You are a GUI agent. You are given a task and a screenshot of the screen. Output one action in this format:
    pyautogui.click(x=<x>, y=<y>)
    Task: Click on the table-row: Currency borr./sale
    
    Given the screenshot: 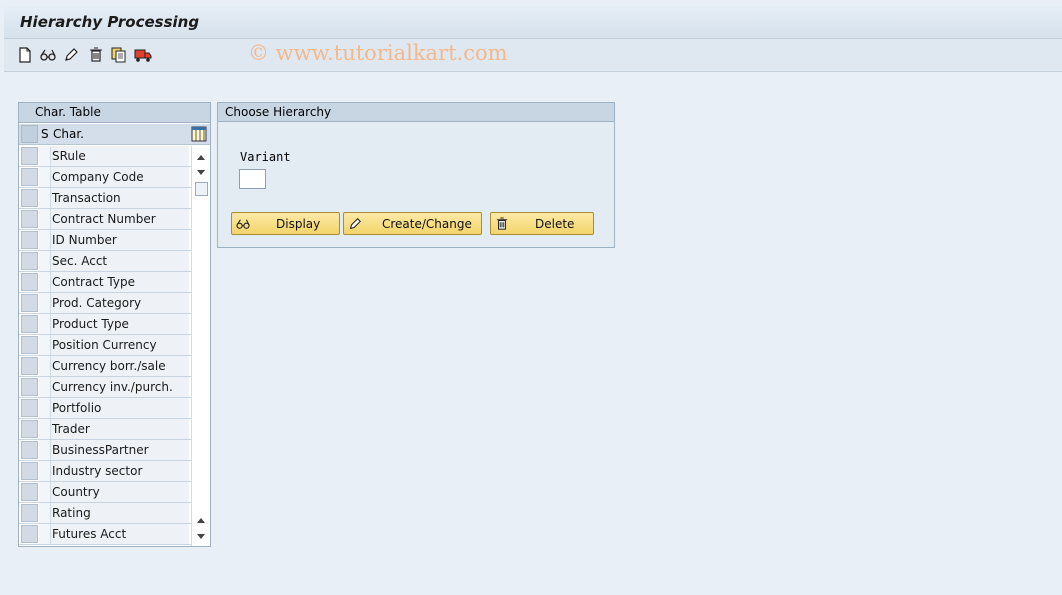 What is the action you would take?
    pyautogui.click(x=105, y=366)
    